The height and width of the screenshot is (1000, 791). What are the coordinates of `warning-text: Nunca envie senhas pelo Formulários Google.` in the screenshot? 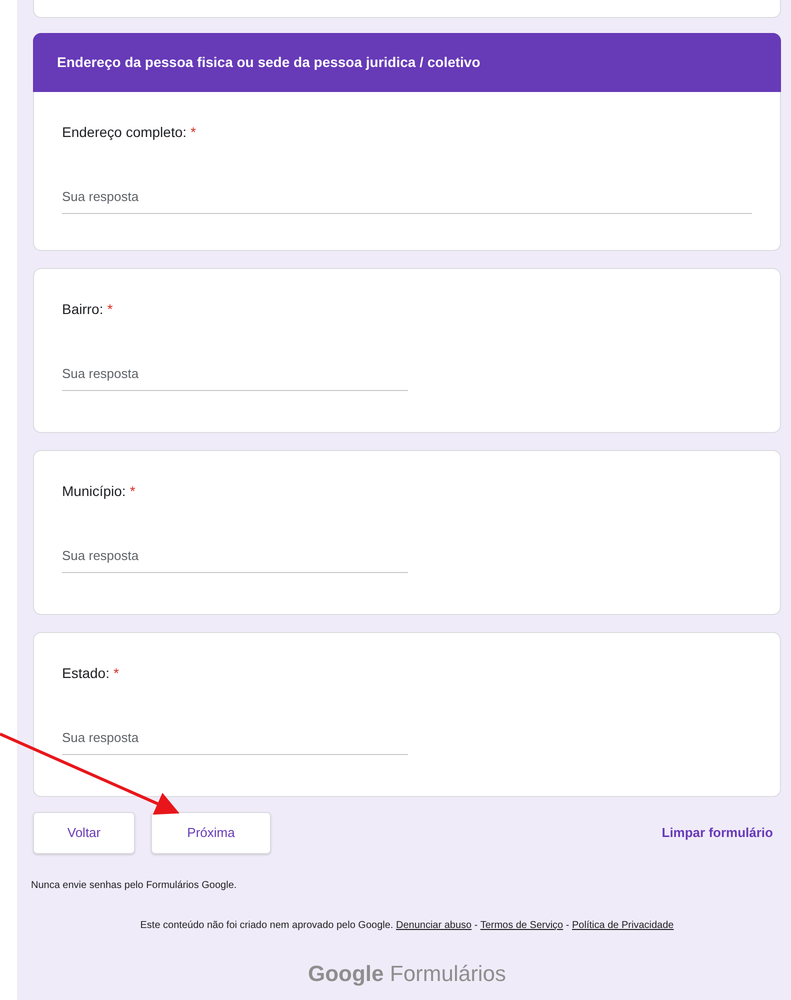 It's located at (134, 886).